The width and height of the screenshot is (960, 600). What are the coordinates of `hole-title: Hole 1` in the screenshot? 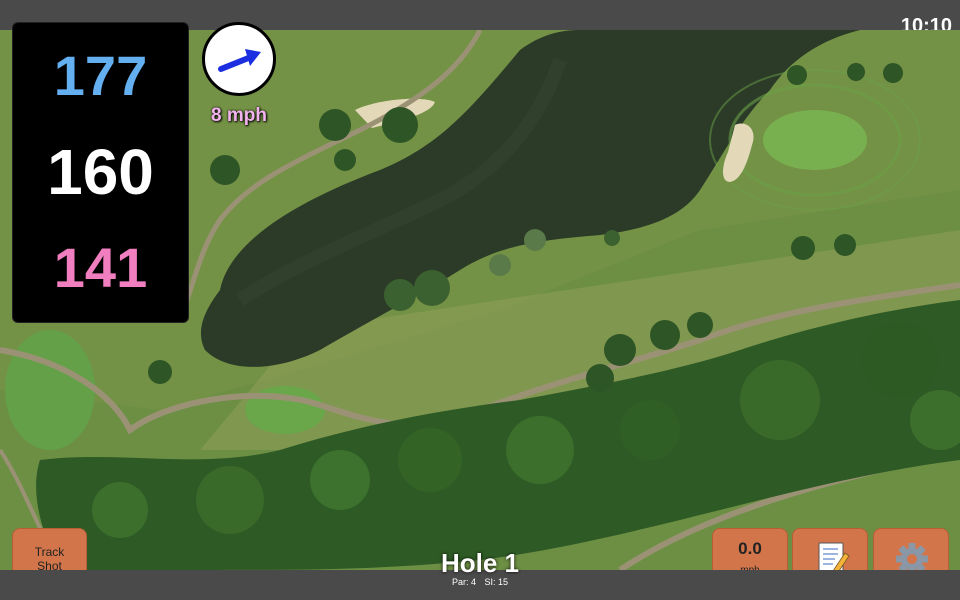 It's located at (480, 563).